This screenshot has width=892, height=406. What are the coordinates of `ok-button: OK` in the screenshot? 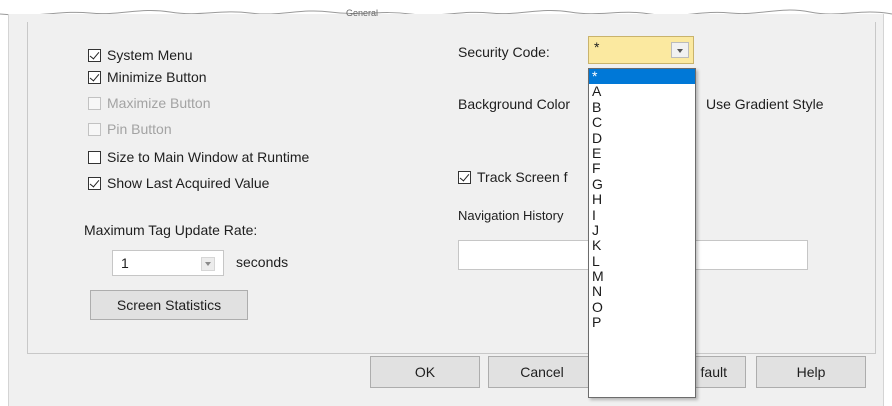 It's located at (425, 372).